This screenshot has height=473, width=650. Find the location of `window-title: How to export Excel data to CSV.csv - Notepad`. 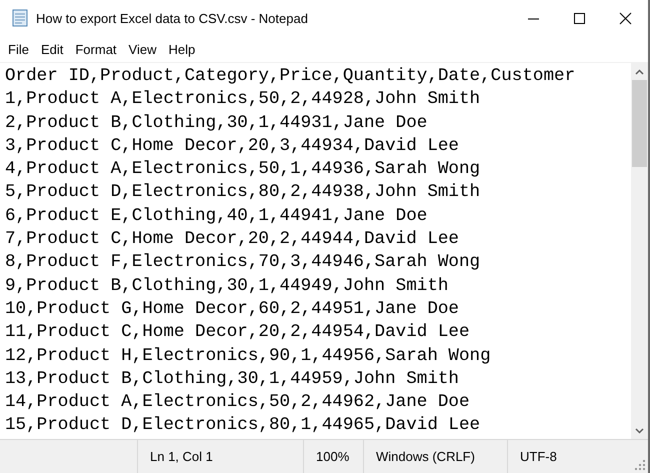

window-title: How to export Excel data to CSV.csv - Notepad is located at coordinates (172, 18).